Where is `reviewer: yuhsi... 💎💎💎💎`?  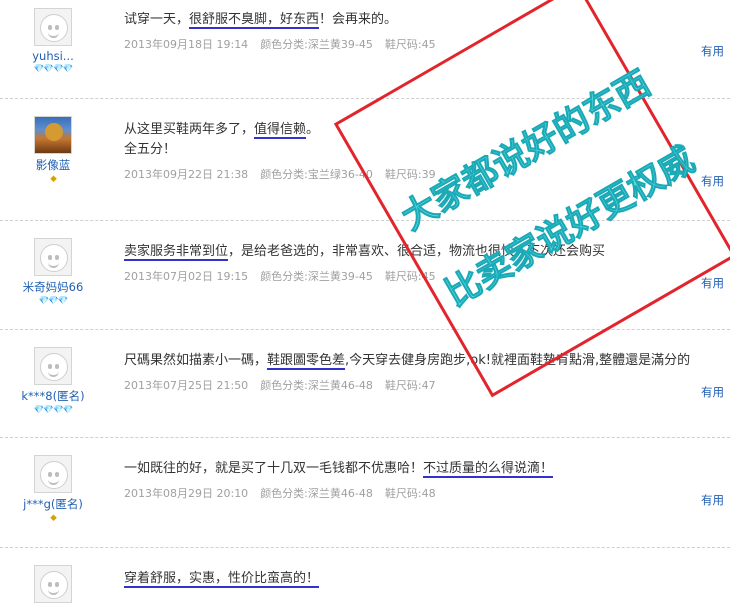 reviewer: yuhsi... 💎💎💎💎 is located at coordinates (53, 41).